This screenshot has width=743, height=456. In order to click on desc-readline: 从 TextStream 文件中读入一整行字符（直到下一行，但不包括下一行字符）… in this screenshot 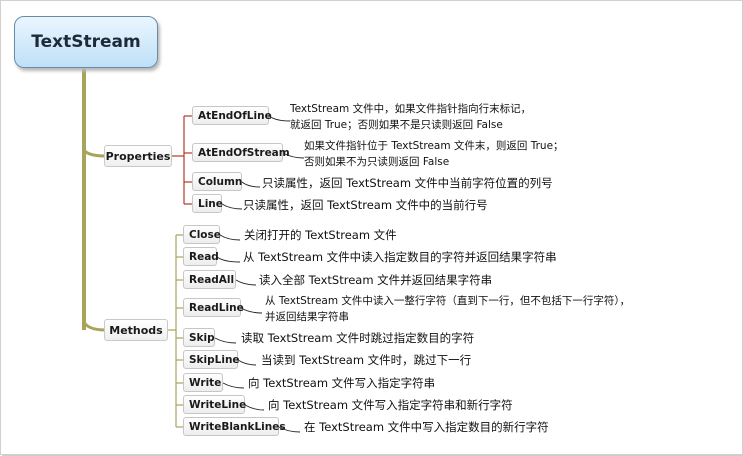, I will do `click(448, 309)`.